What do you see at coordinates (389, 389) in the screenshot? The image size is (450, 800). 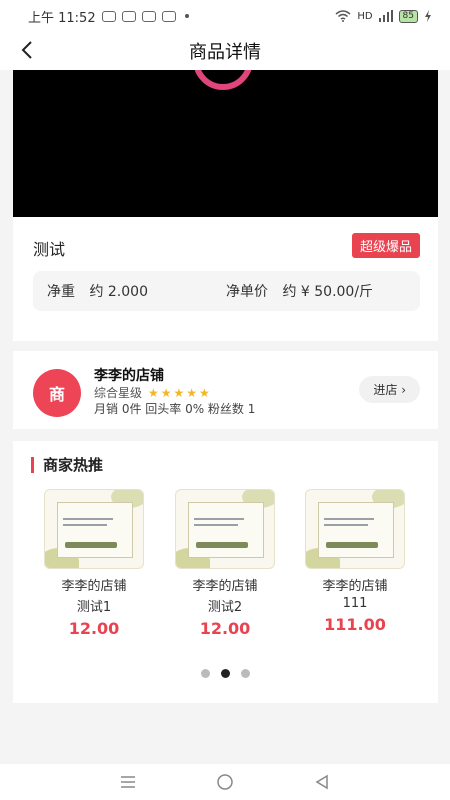 I see `enter-store-button: 进店 ›` at bounding box center [389, 389].